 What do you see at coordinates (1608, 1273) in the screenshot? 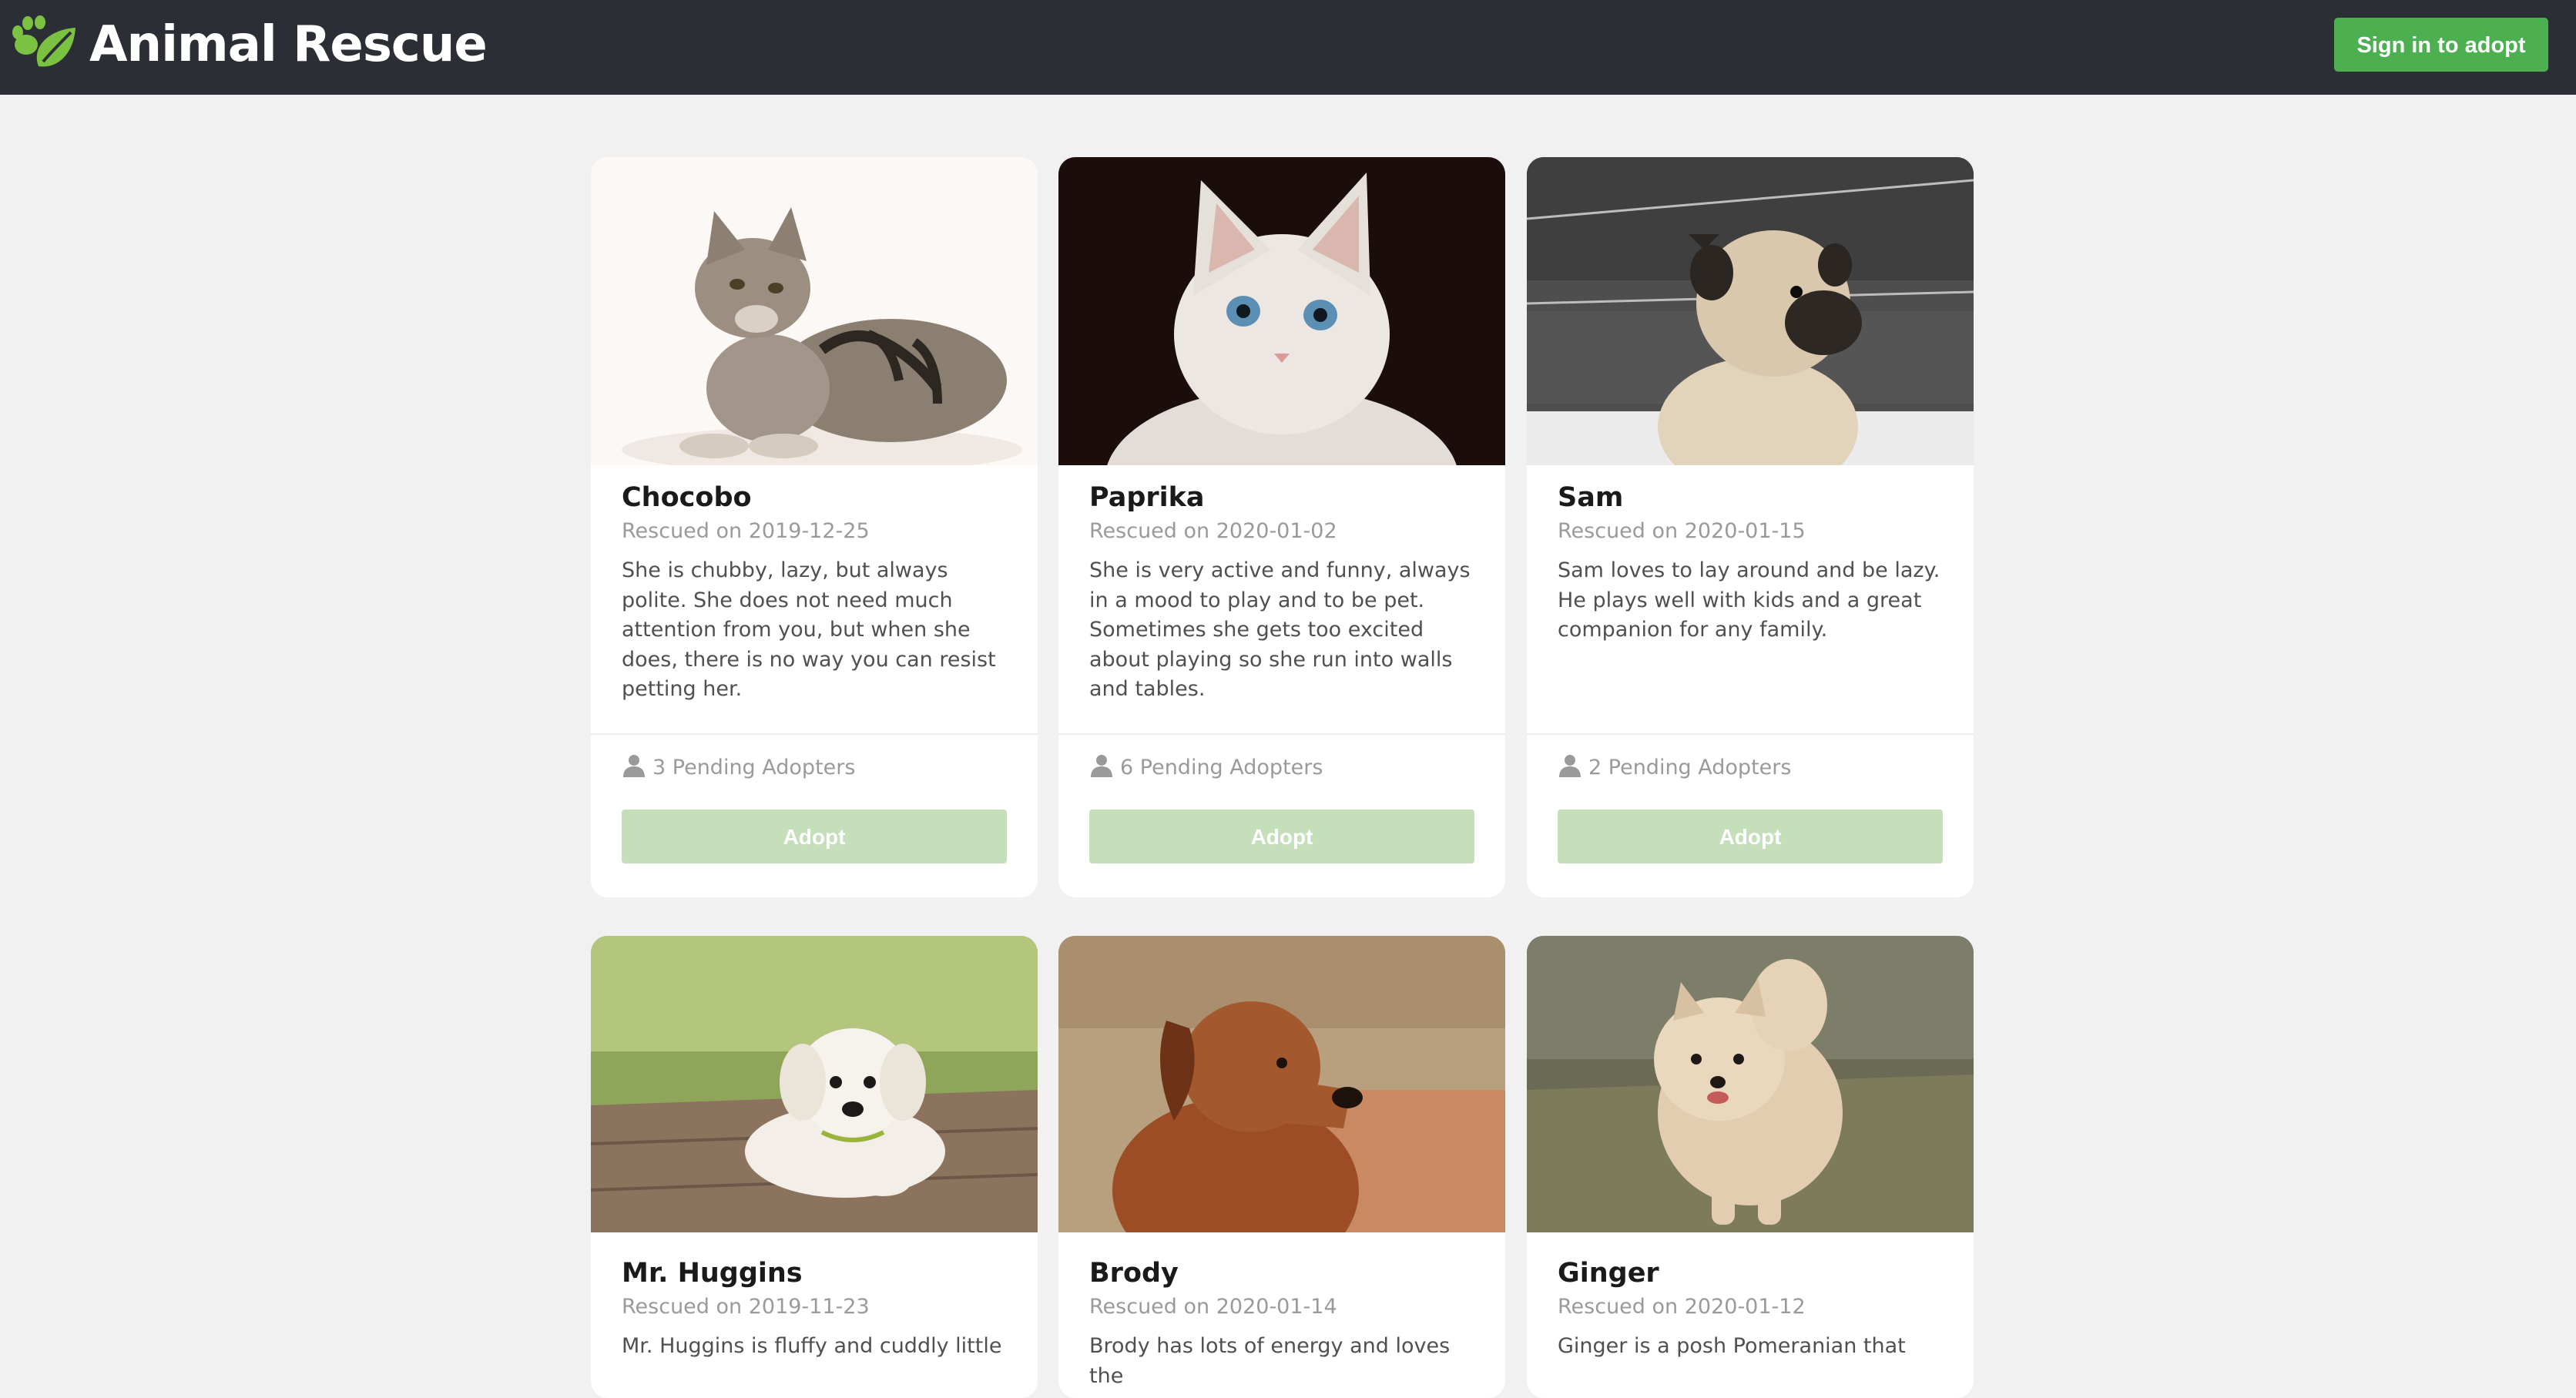
I see `pet-name: Ginger` at bounding box center [1608, 1273].